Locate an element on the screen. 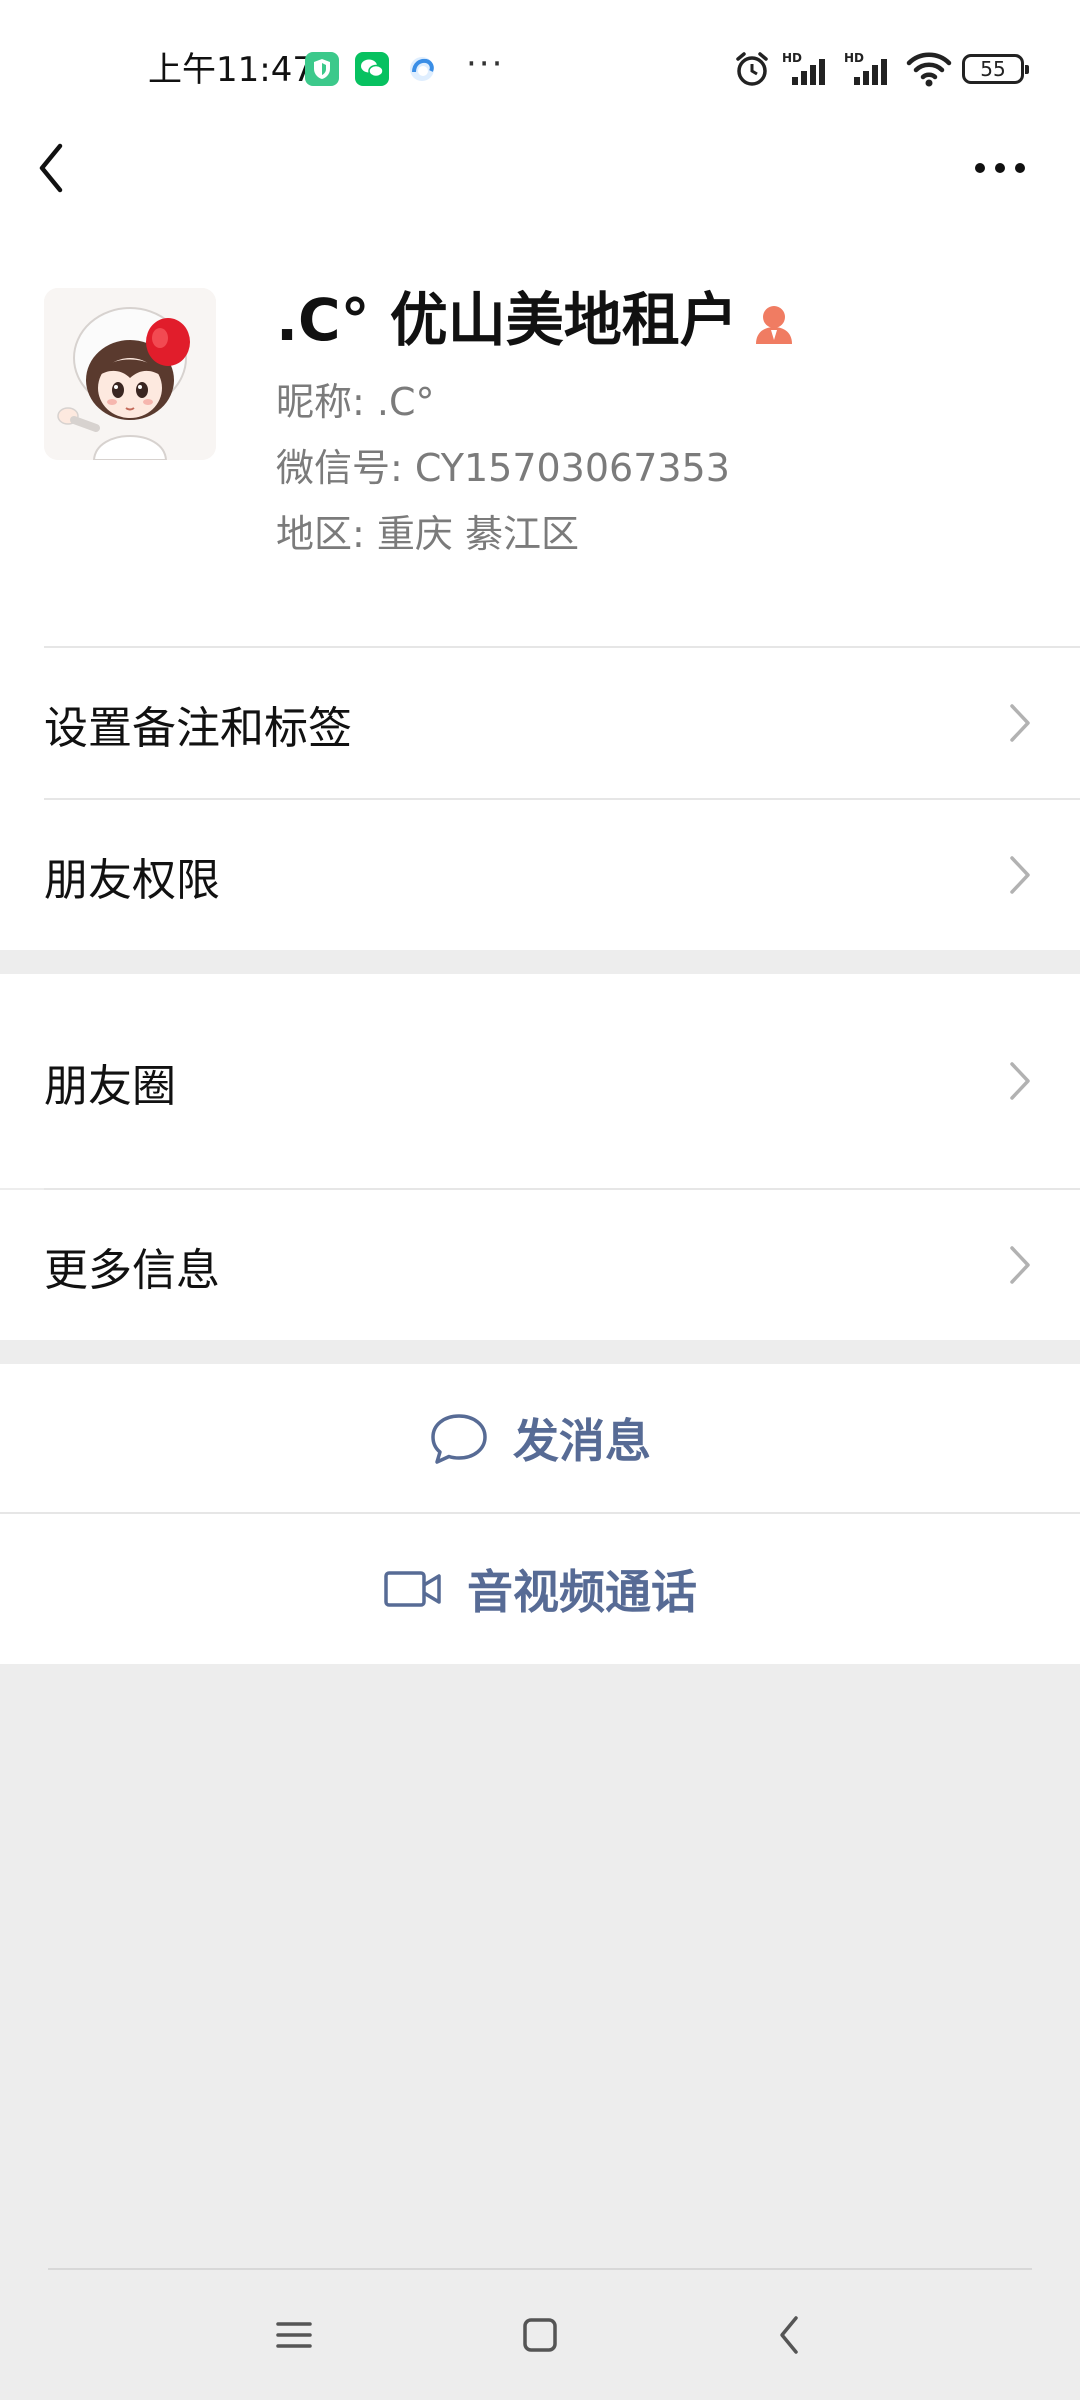  menu-icon is located at coordinates (294, 2335).